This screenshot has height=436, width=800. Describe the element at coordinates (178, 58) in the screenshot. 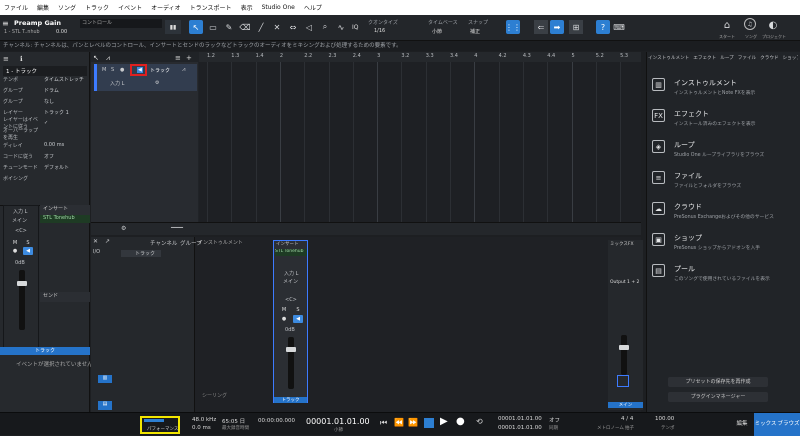

I see `track-list-icon: ≡` at that location.